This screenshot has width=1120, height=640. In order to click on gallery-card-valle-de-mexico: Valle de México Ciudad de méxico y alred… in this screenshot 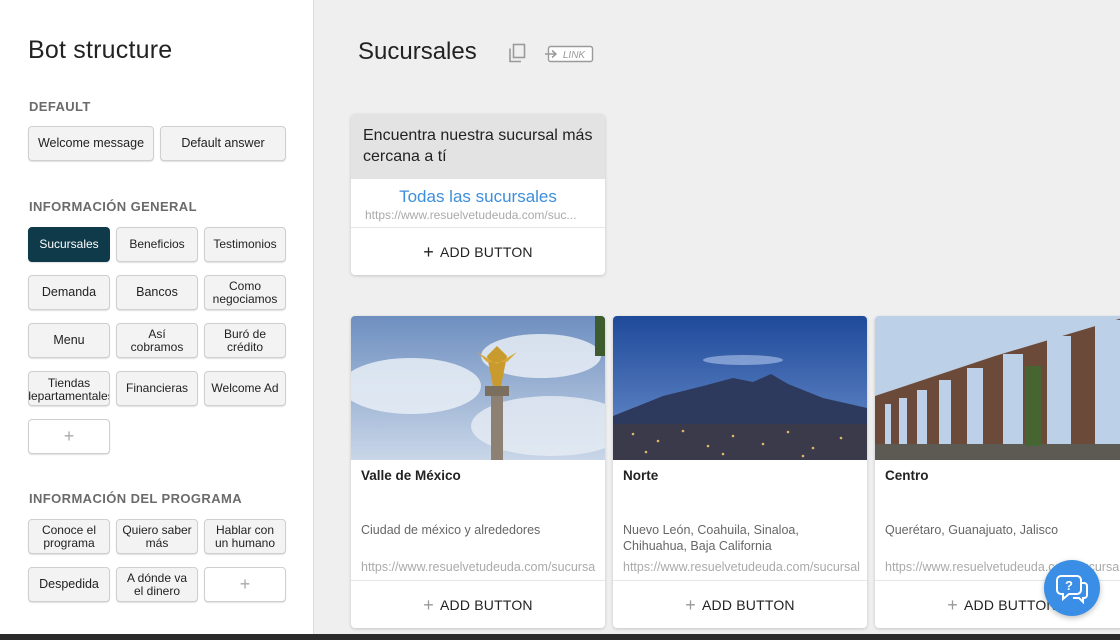, I will do `click(478, 472)`.